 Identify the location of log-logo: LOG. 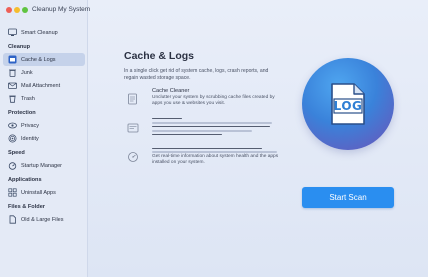
(348, 104).